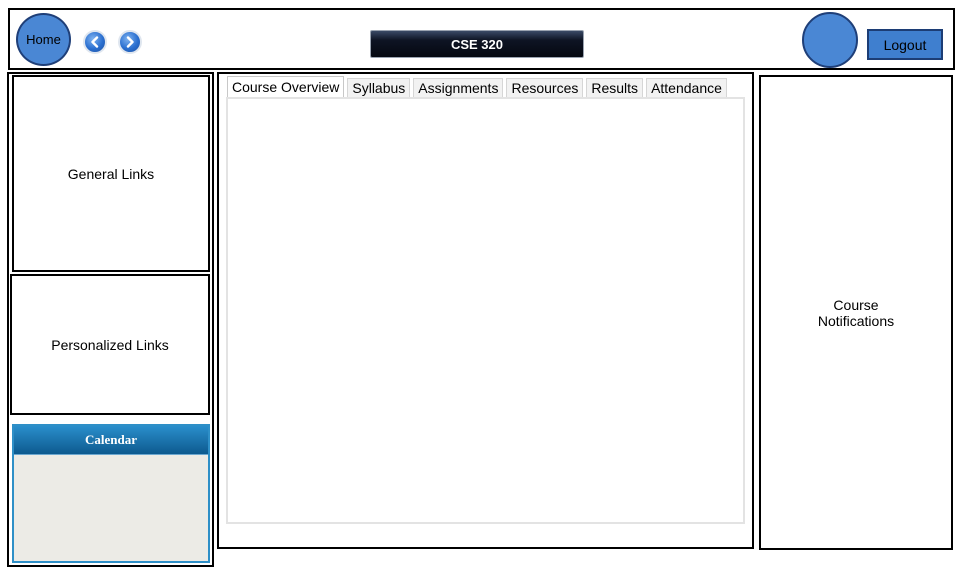 The width and height of the screenshot is (968, 570). I want to click on forward-button, so click(130, 42).